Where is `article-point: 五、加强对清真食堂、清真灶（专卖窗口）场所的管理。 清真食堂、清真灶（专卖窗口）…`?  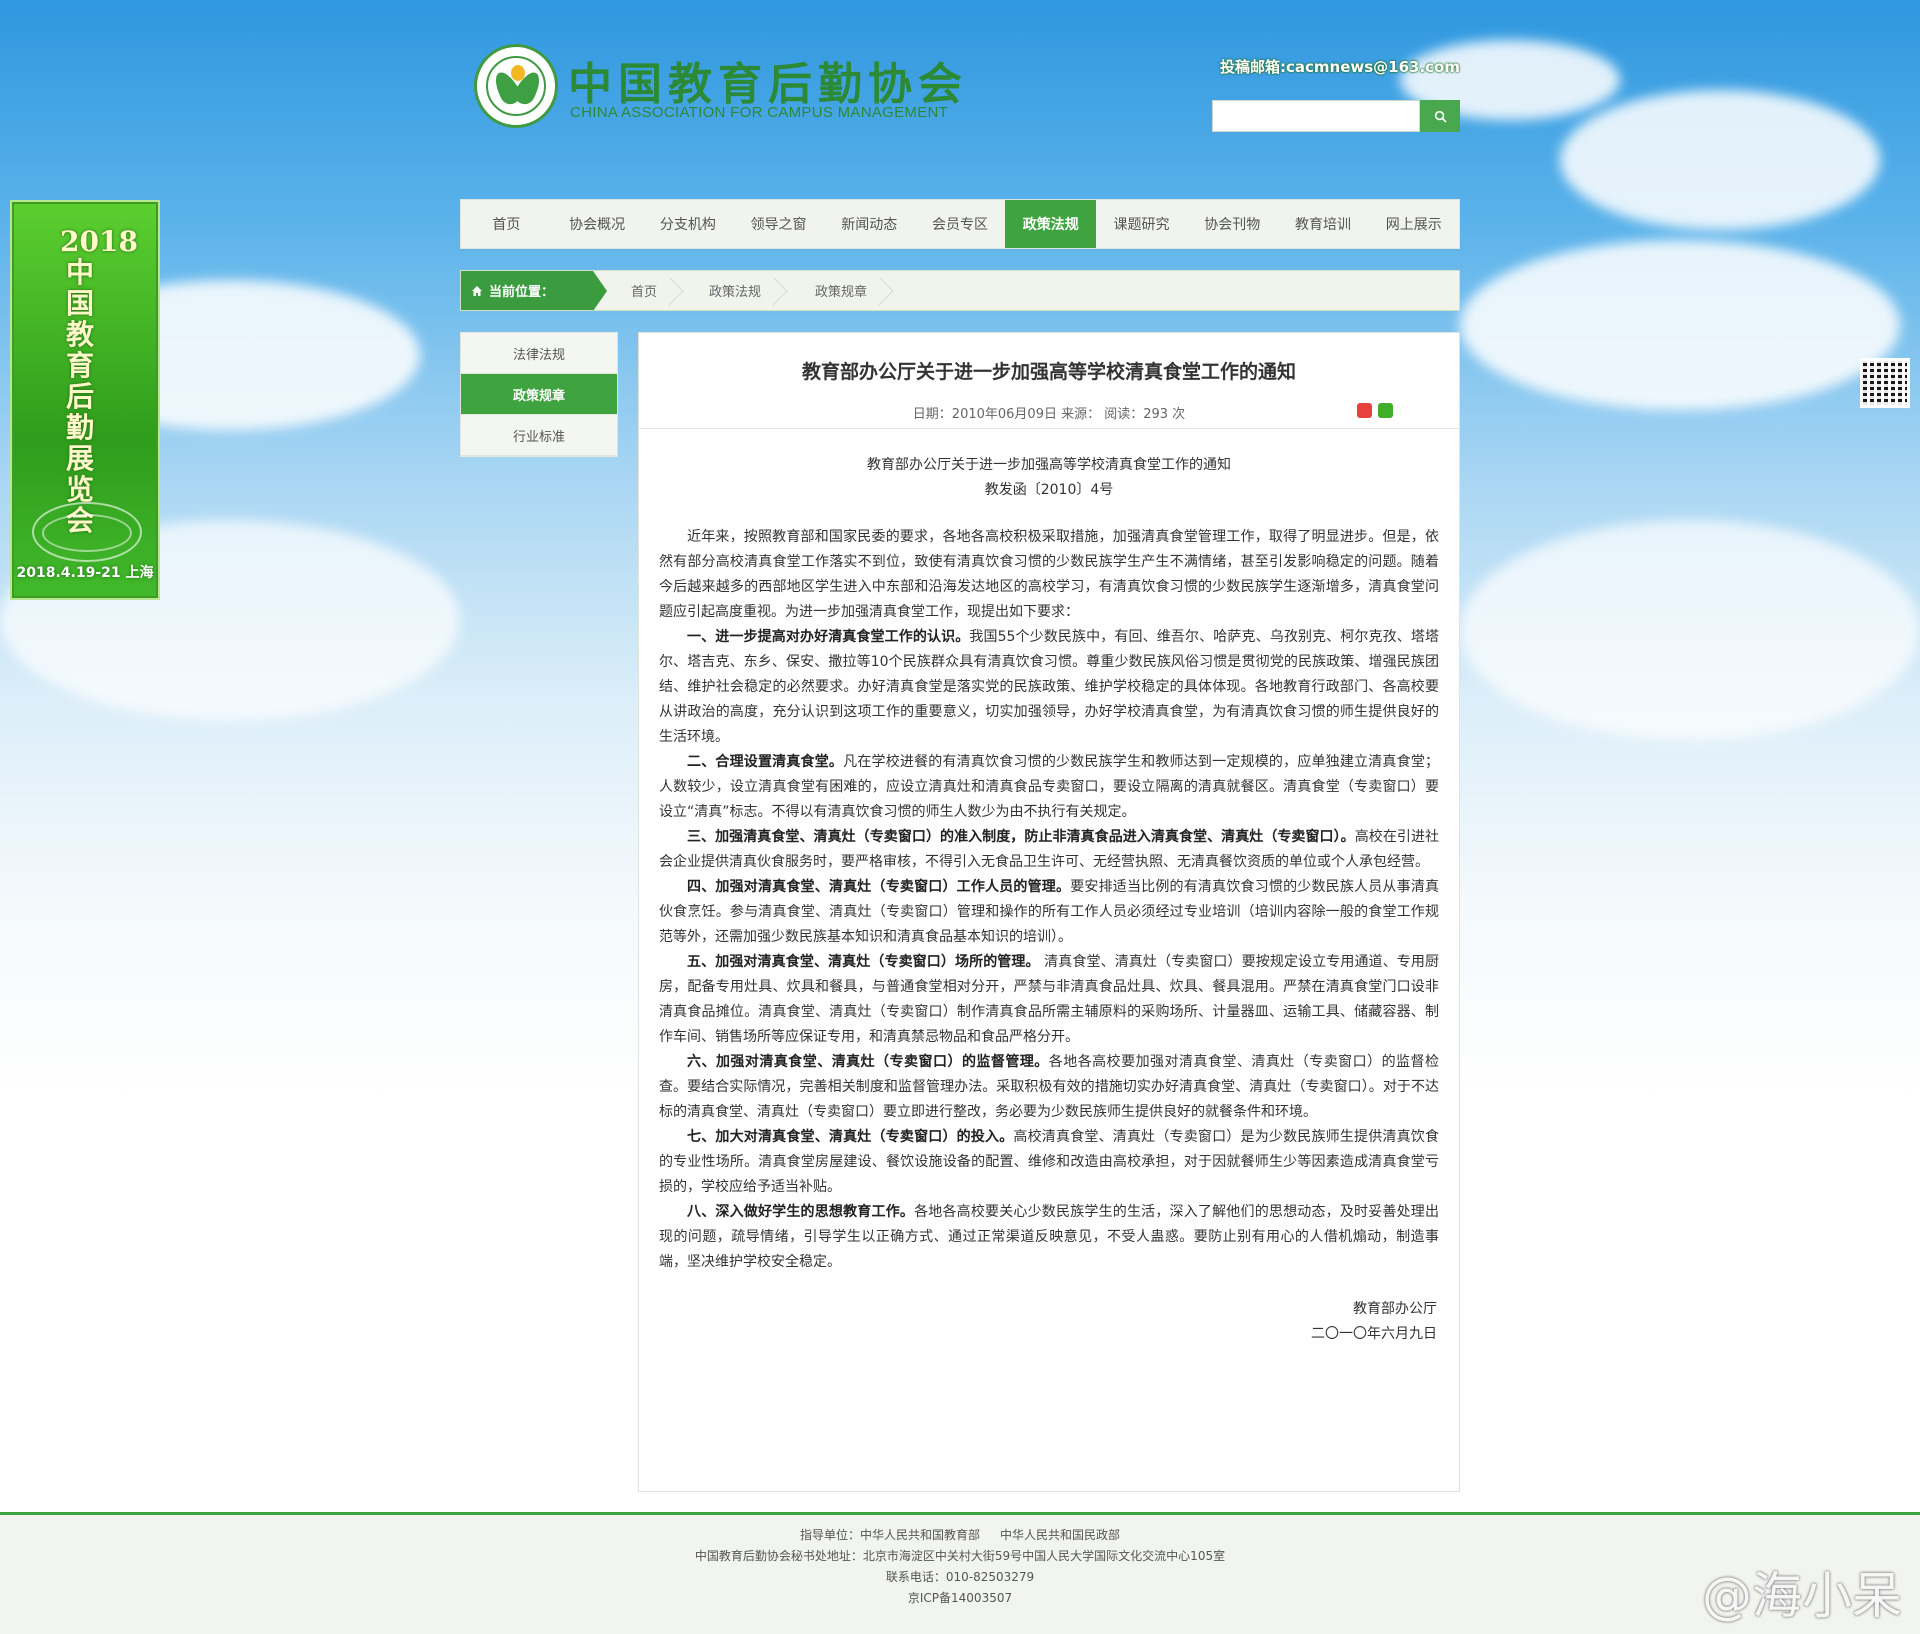
article-point: 五、加强对清真食堂、清真灶（专卖窗口）场所的管理。 清真食堂、清真灶（专卖窗口）… is located at coordinates (1049, 999).